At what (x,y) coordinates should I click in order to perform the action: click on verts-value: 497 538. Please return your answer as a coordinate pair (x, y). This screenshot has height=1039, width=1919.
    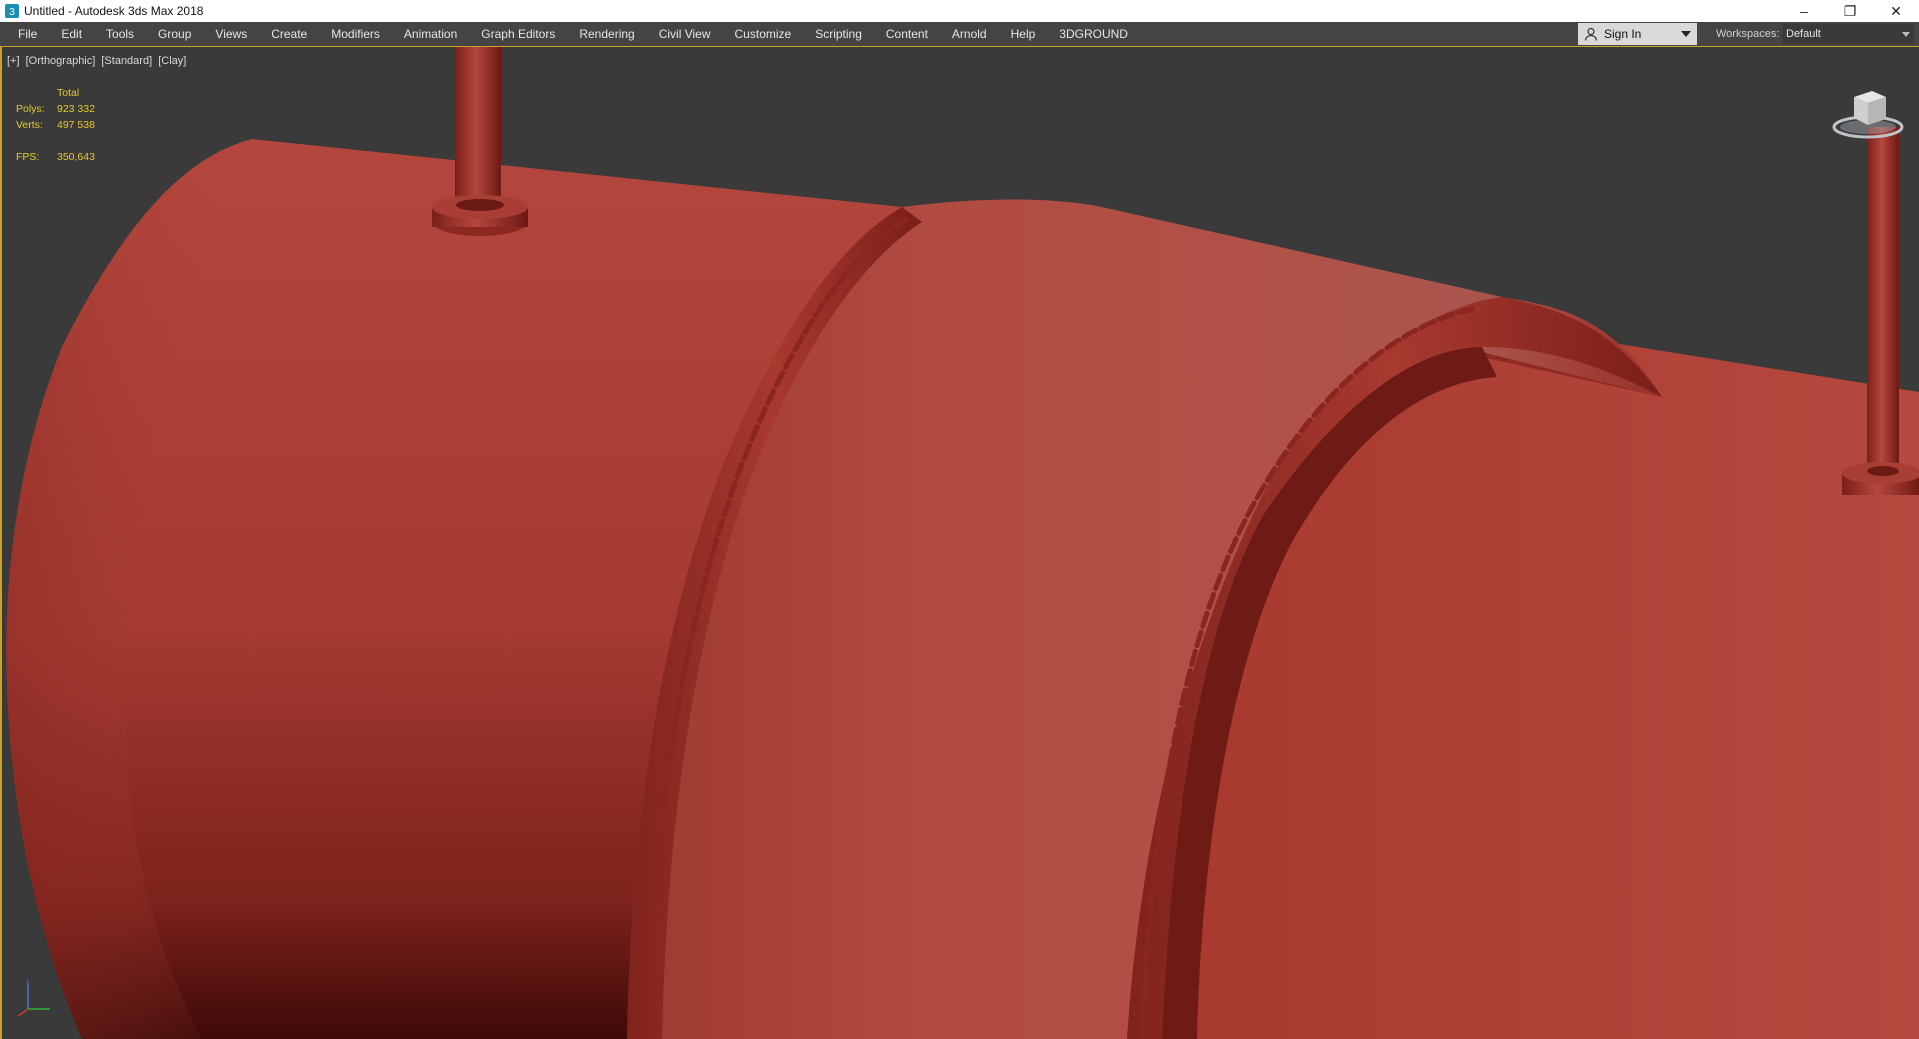
    Looking at the image, I should click on (76, 125).